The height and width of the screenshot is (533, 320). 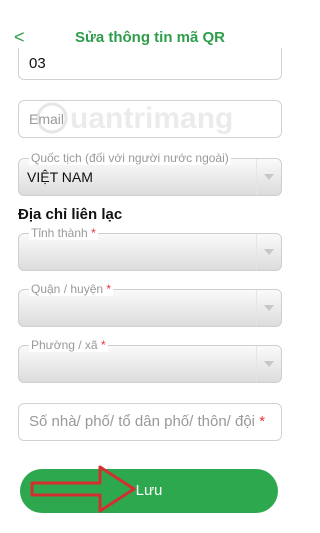 I want to click on ward-label: Phường / xã *, so click(x=68, y=345).